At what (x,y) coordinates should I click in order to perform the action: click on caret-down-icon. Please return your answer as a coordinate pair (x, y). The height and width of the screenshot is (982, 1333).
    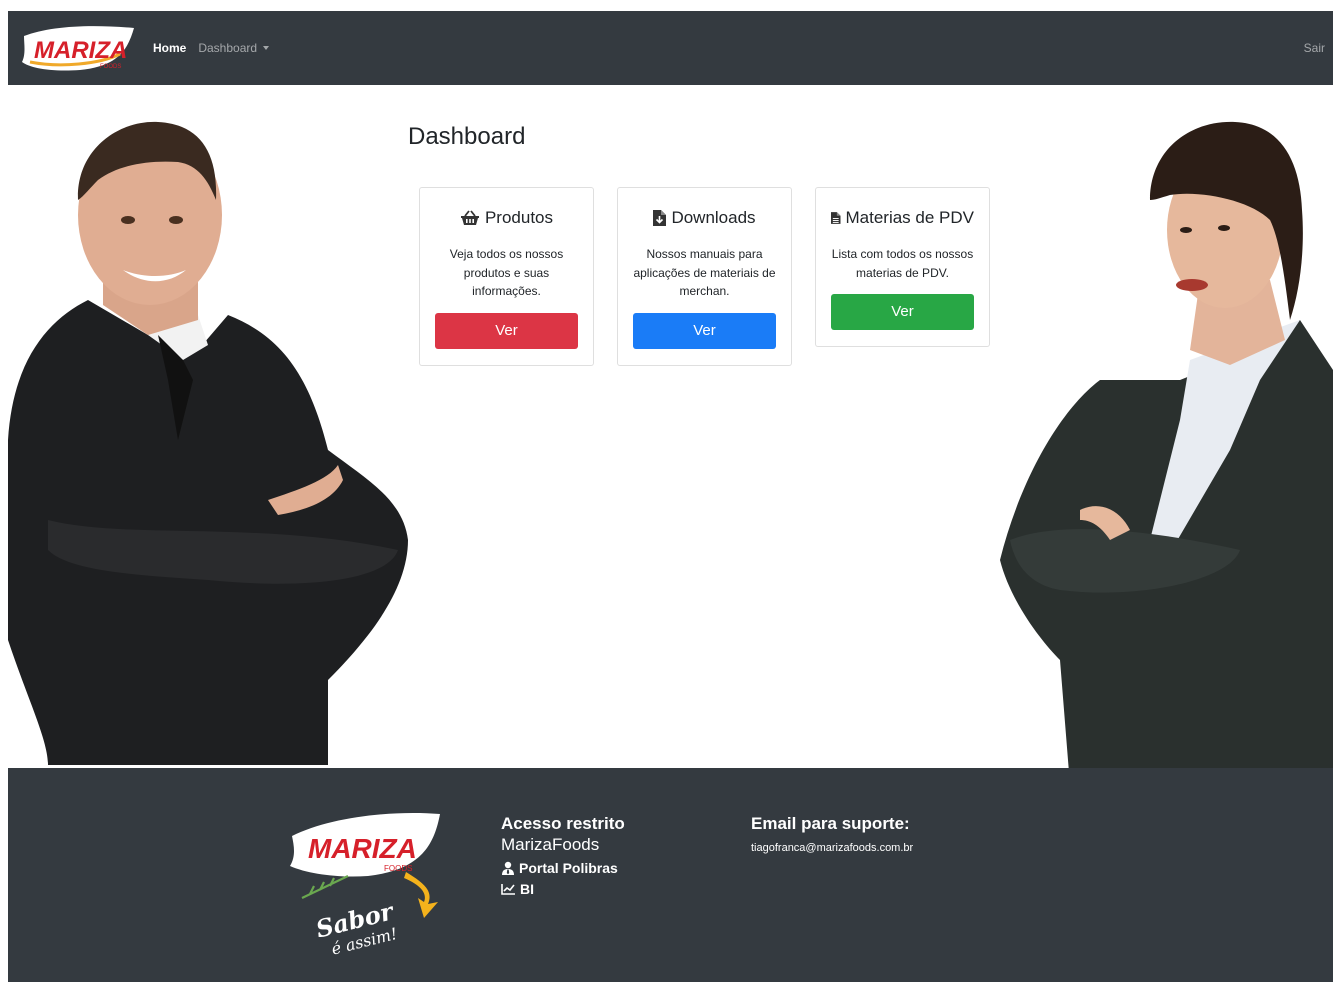
    Looking at the image, I should click on (266, 48).